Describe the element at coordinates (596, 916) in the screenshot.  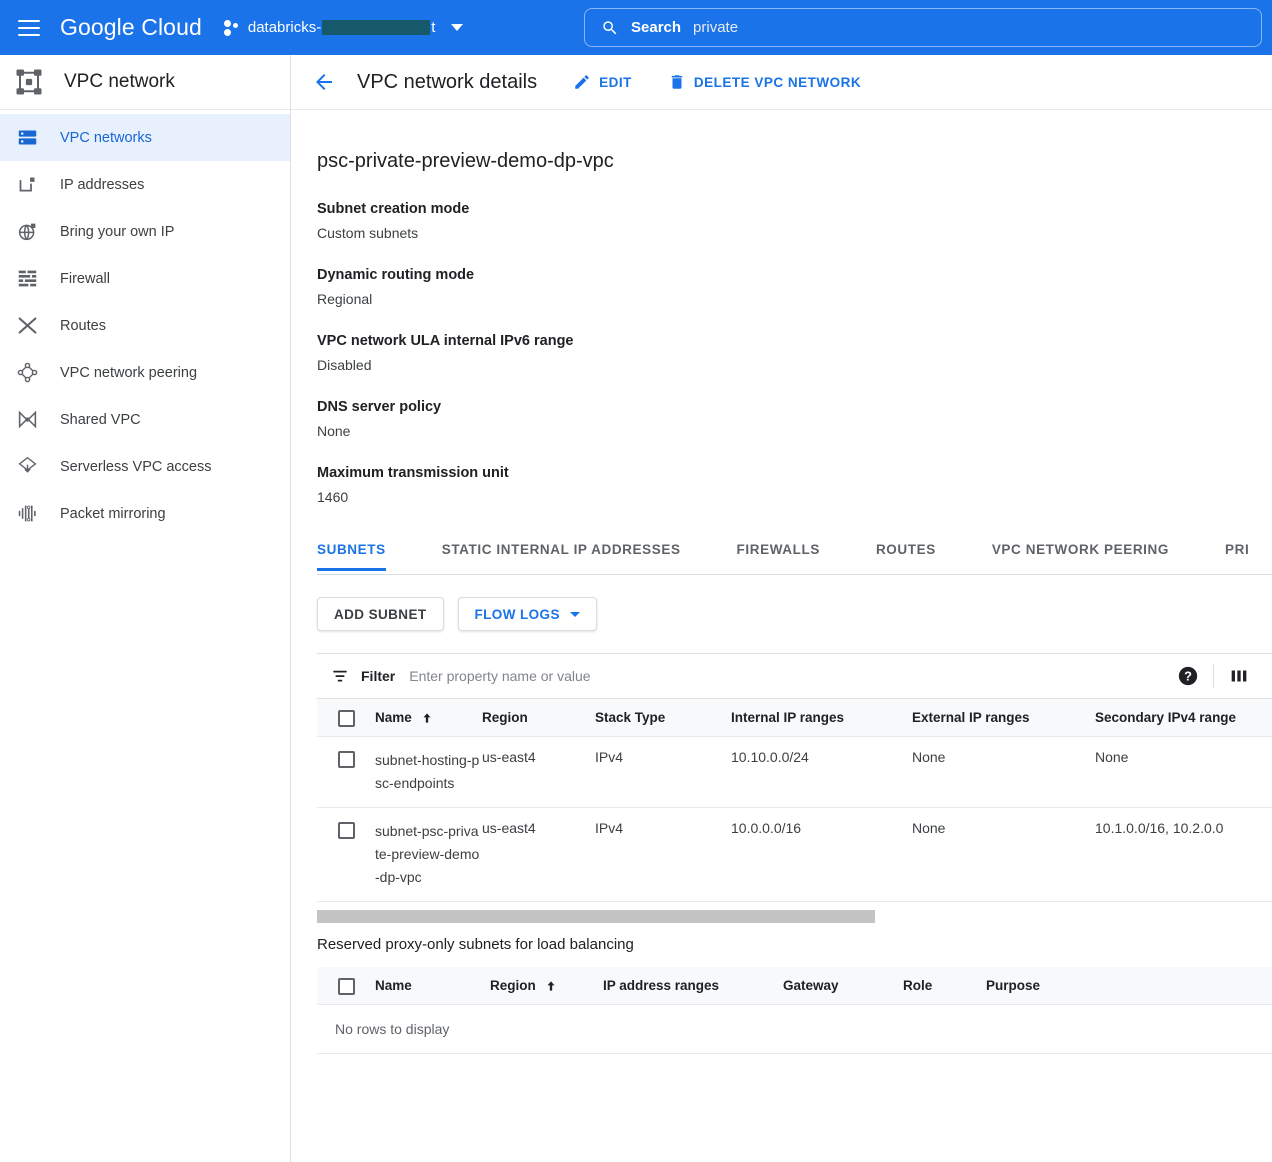
I see `scrollbar-thumb` at that location.